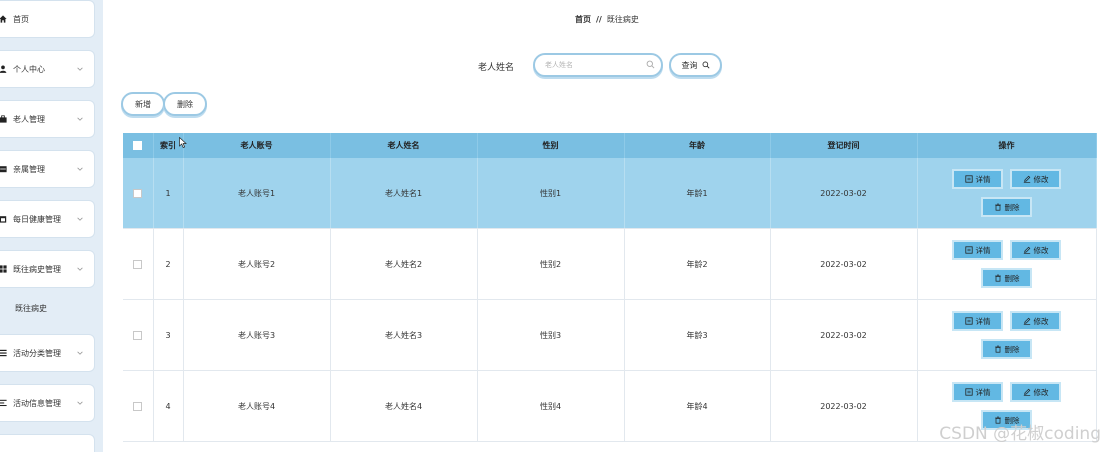 The width and height of the screenshot is (1107, 452). Describe the element at coordinates (551, 406) in the screenshot. I see `cell-gender: 性别4` at that location.